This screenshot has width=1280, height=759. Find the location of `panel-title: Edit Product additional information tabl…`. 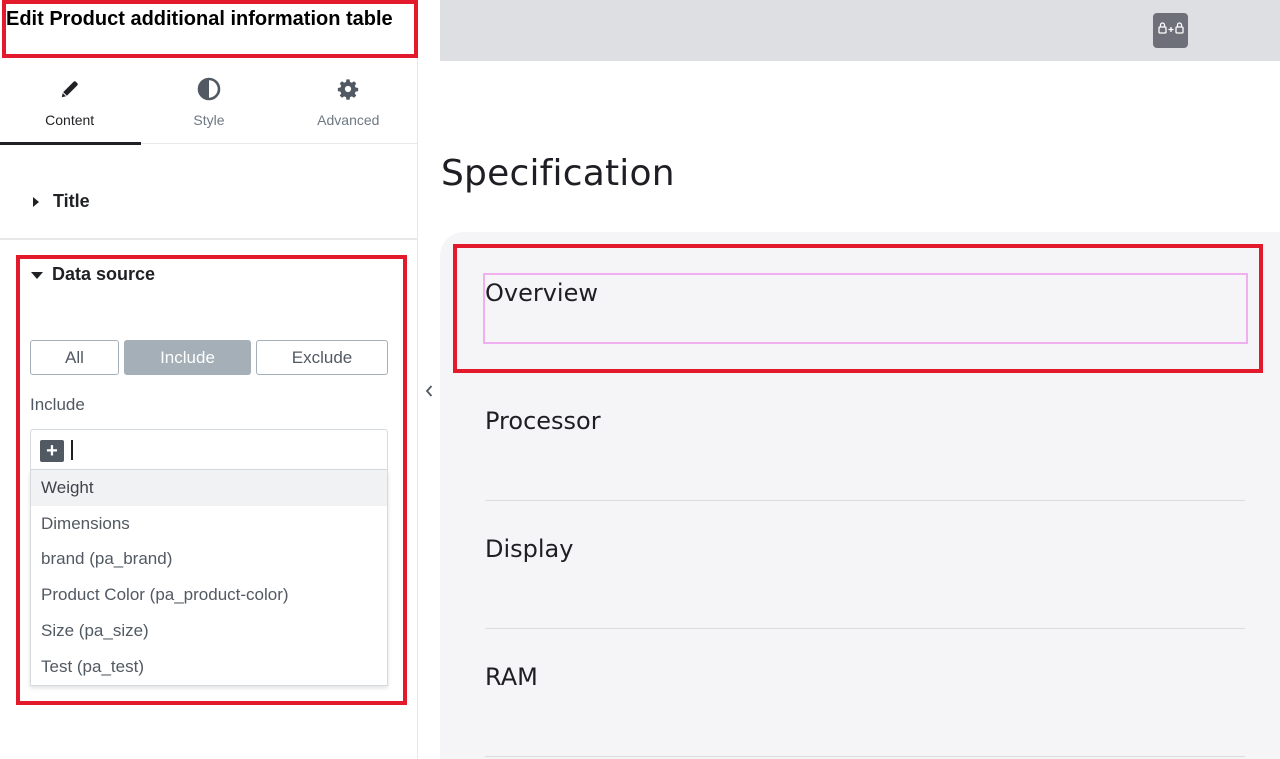

panel-title: Edit Product additional information tabl… is located at coordinates (199, 19).